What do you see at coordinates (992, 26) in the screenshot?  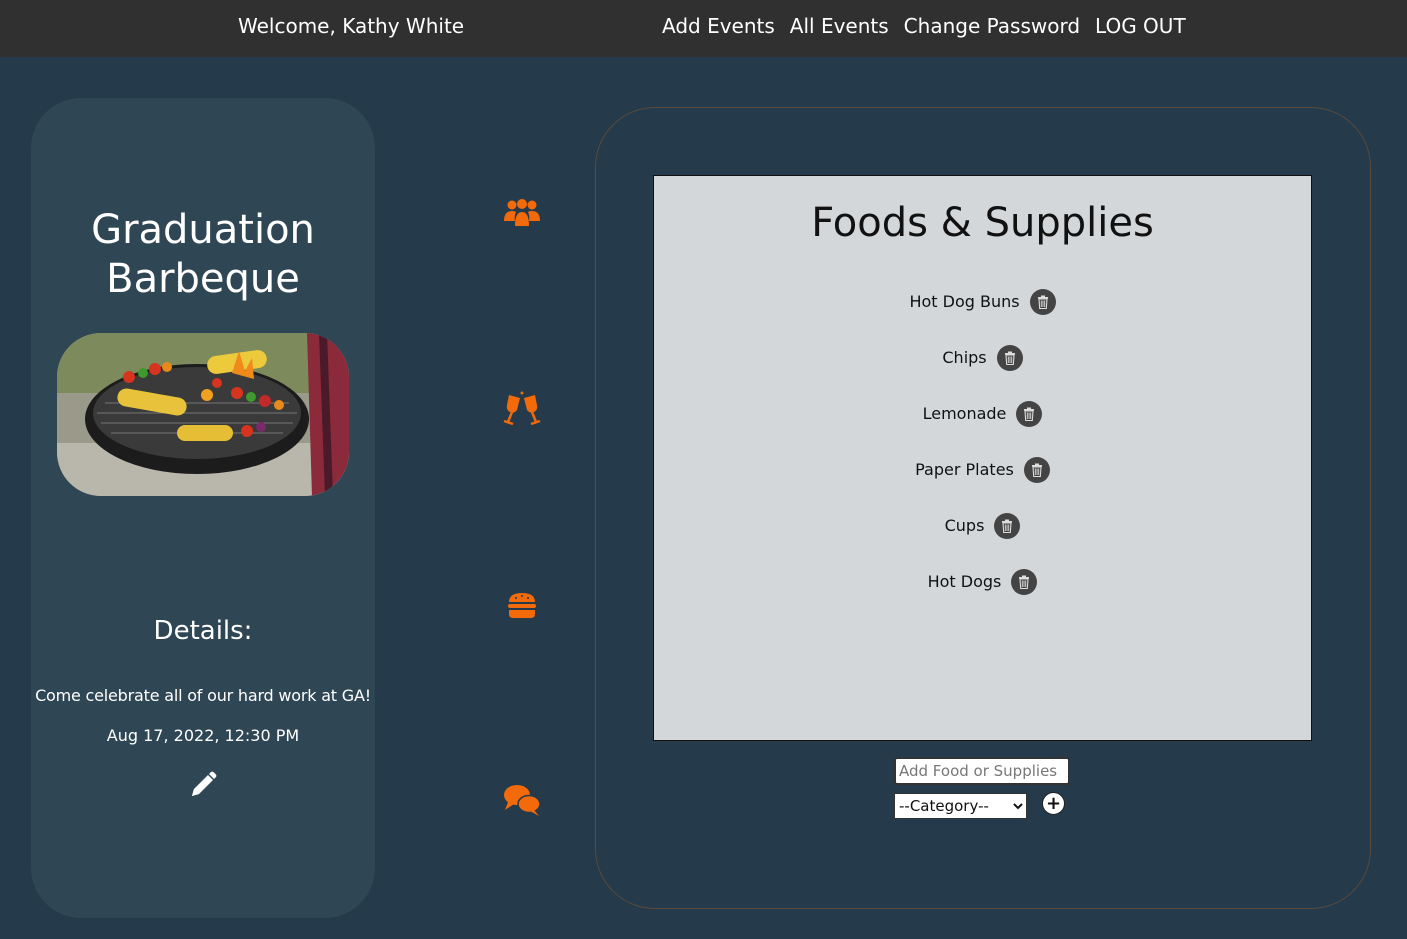 I see `nav-change-password-link: Change Password` at bounding box center [992, 26].